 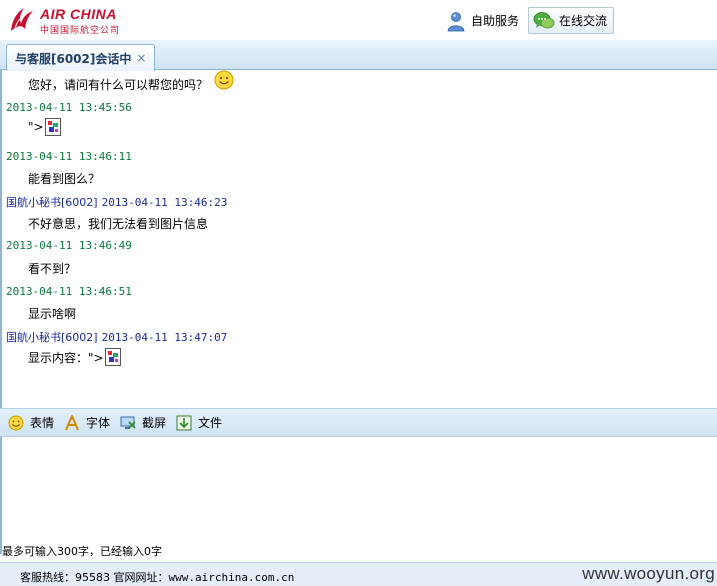 I want to click on screenshot-button: 截屏, so click(x=143, y=422).